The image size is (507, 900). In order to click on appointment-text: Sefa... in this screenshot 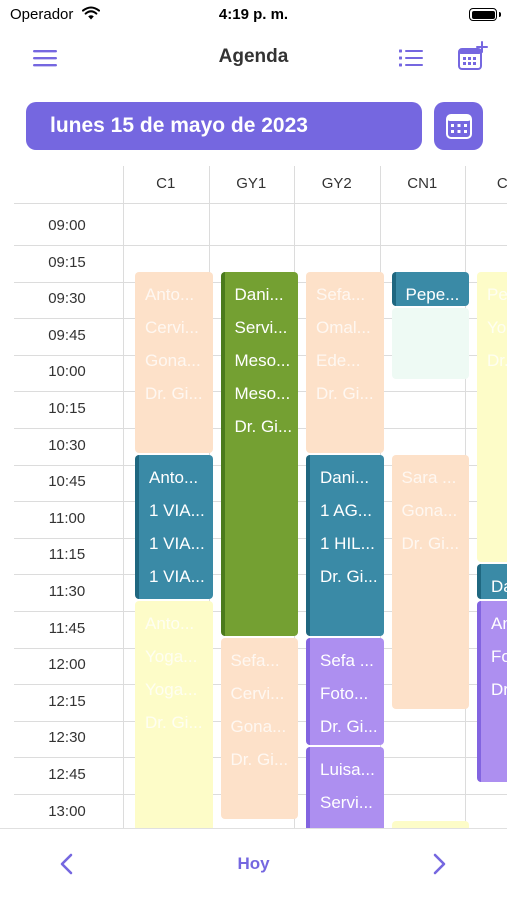, I will do `click(255, 660)`.